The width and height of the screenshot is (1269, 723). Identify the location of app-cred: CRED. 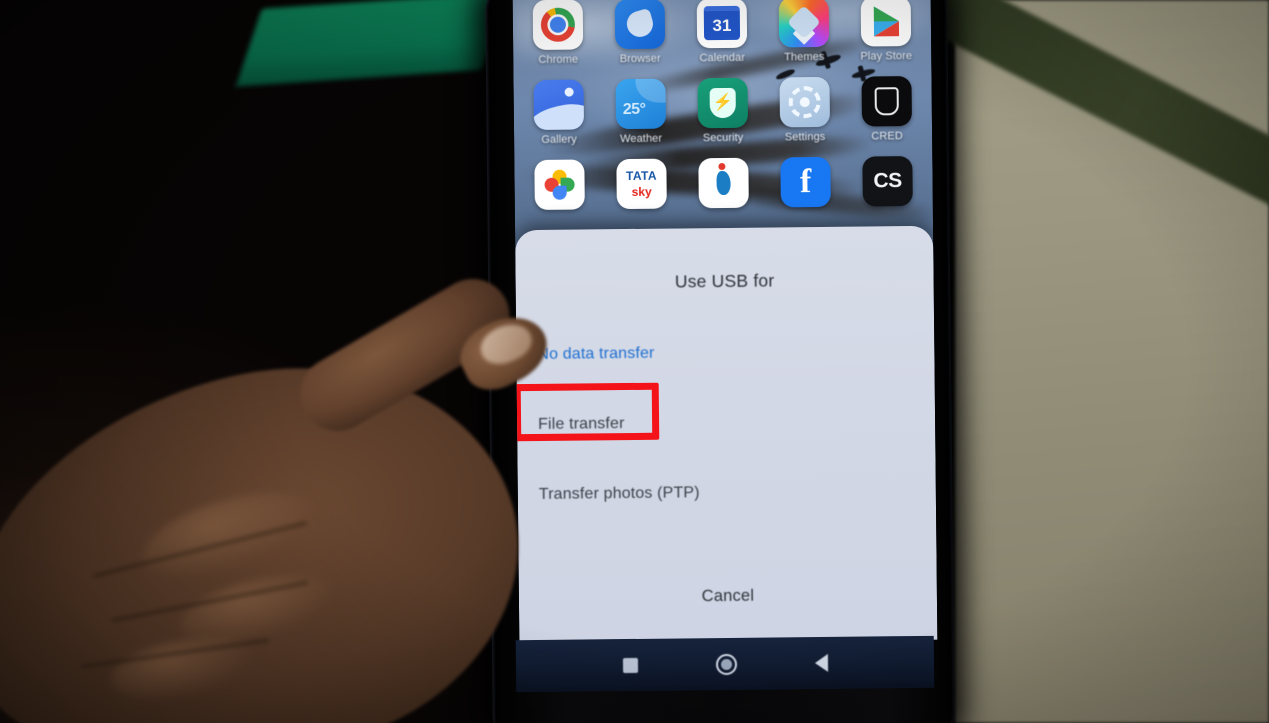
(886, 109).